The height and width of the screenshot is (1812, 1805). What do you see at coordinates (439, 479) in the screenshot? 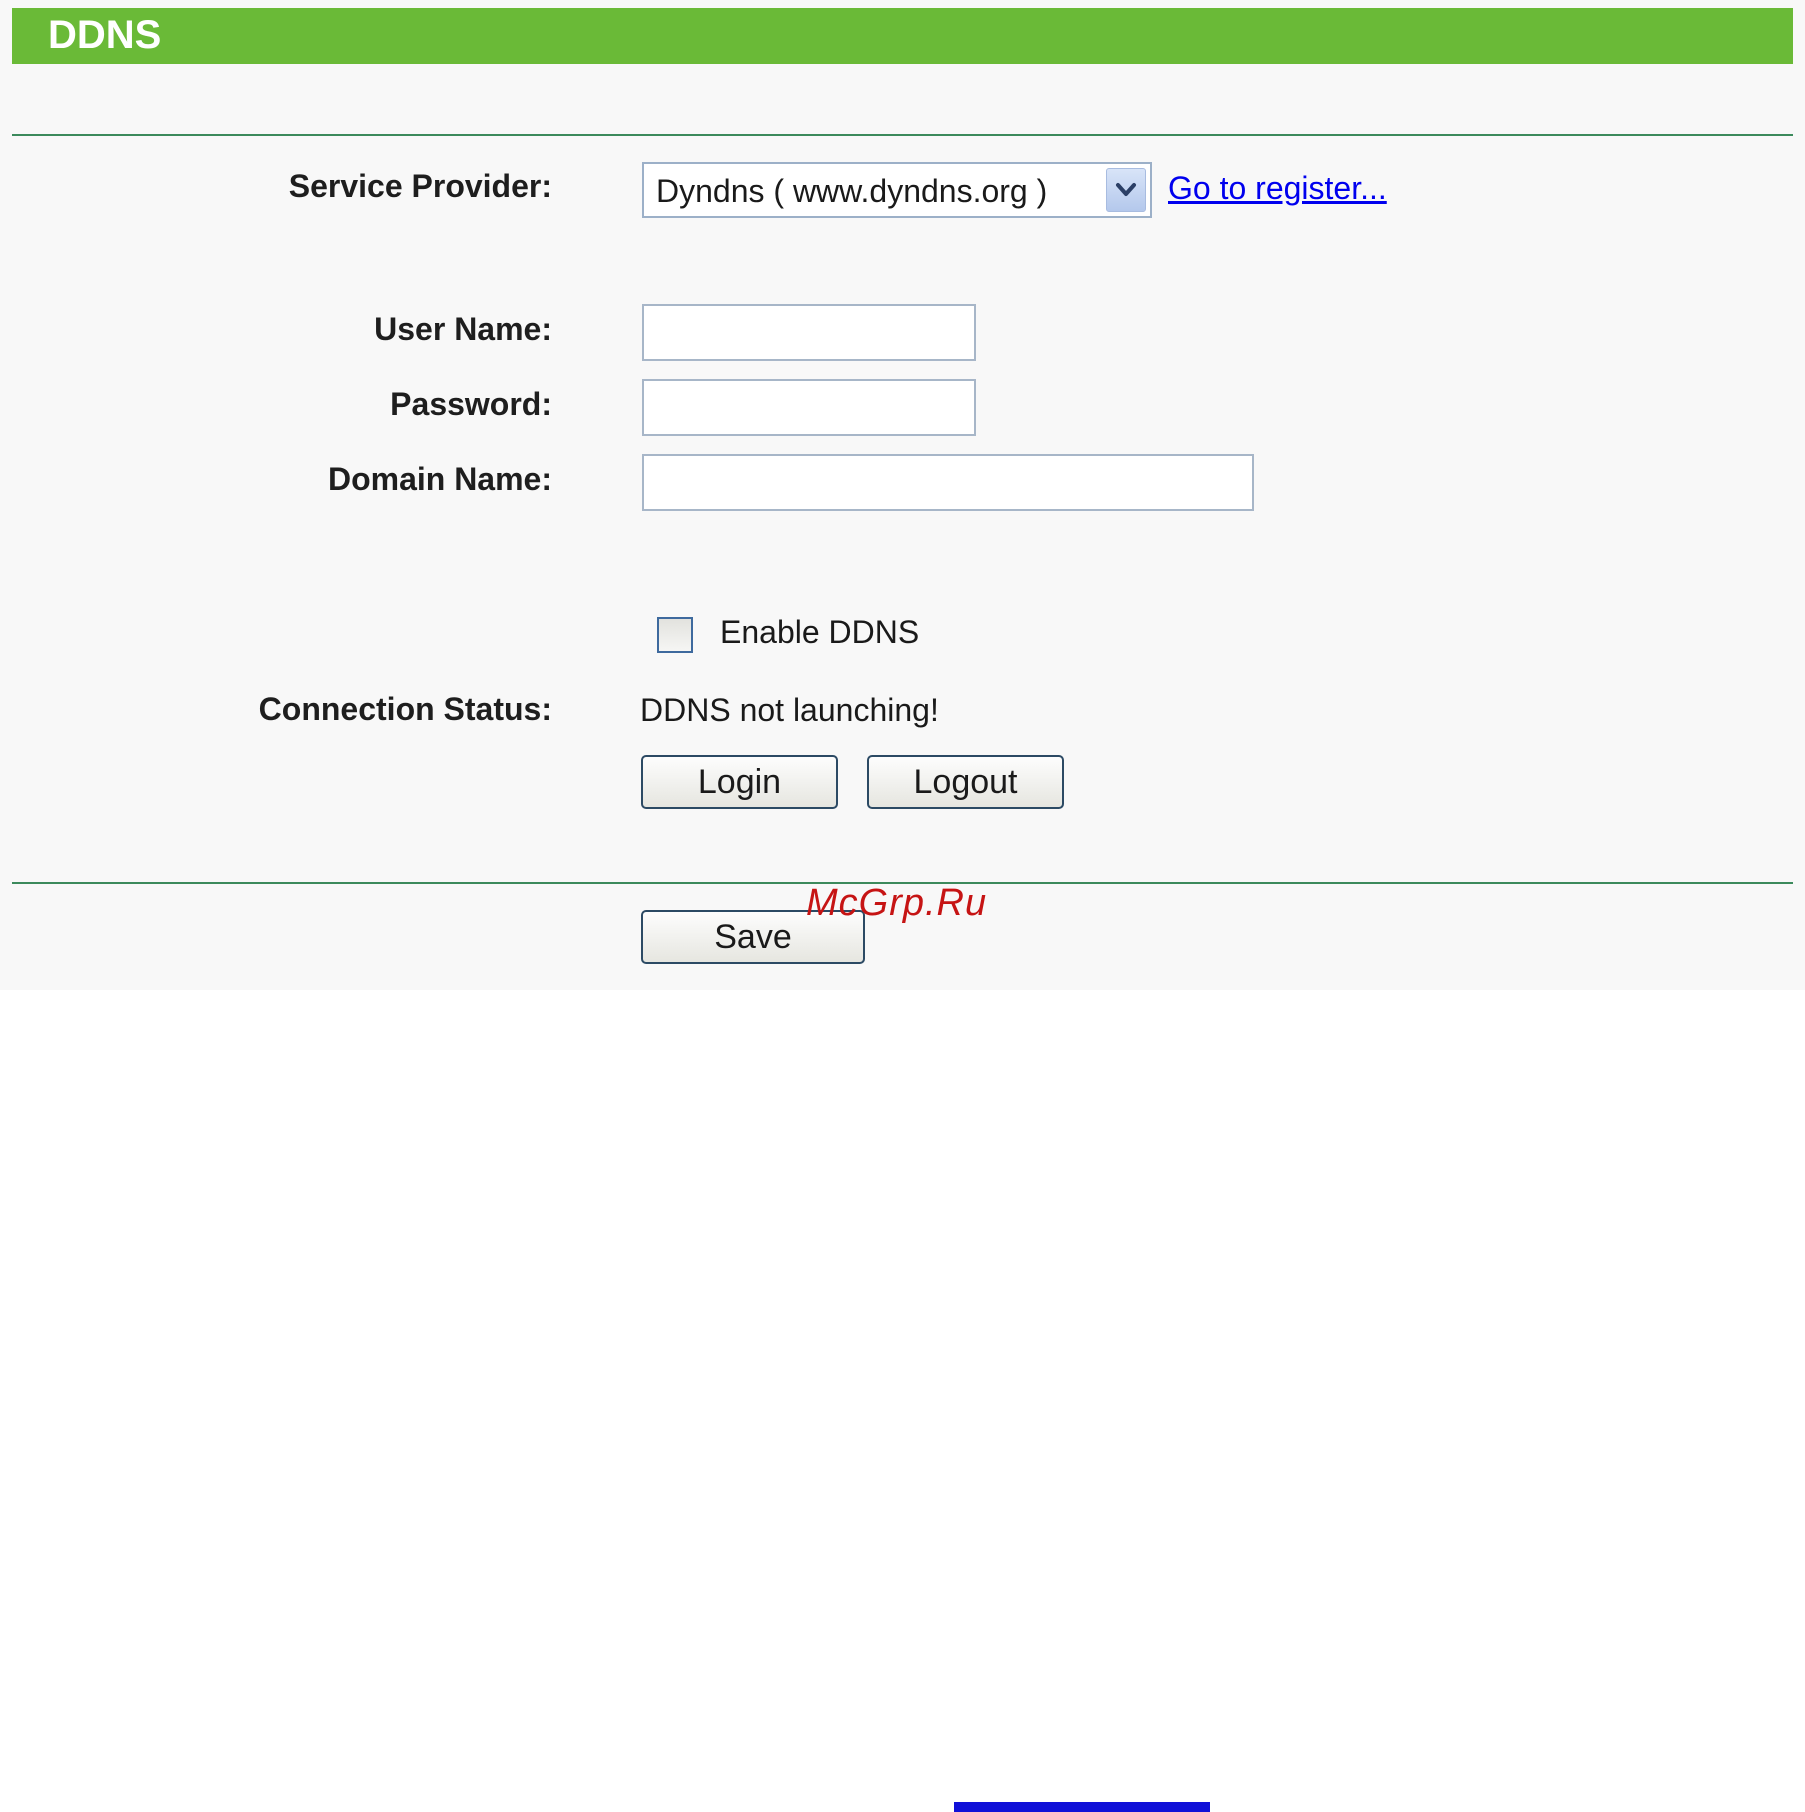
I see `domain-name-label: Domain Name:` at bounding box center [439, 479].